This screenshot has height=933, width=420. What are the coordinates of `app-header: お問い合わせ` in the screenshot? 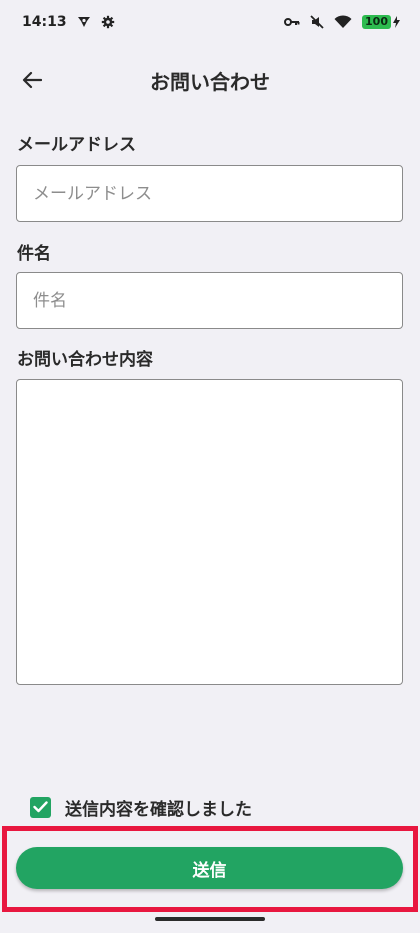 It's located at (210, 80).